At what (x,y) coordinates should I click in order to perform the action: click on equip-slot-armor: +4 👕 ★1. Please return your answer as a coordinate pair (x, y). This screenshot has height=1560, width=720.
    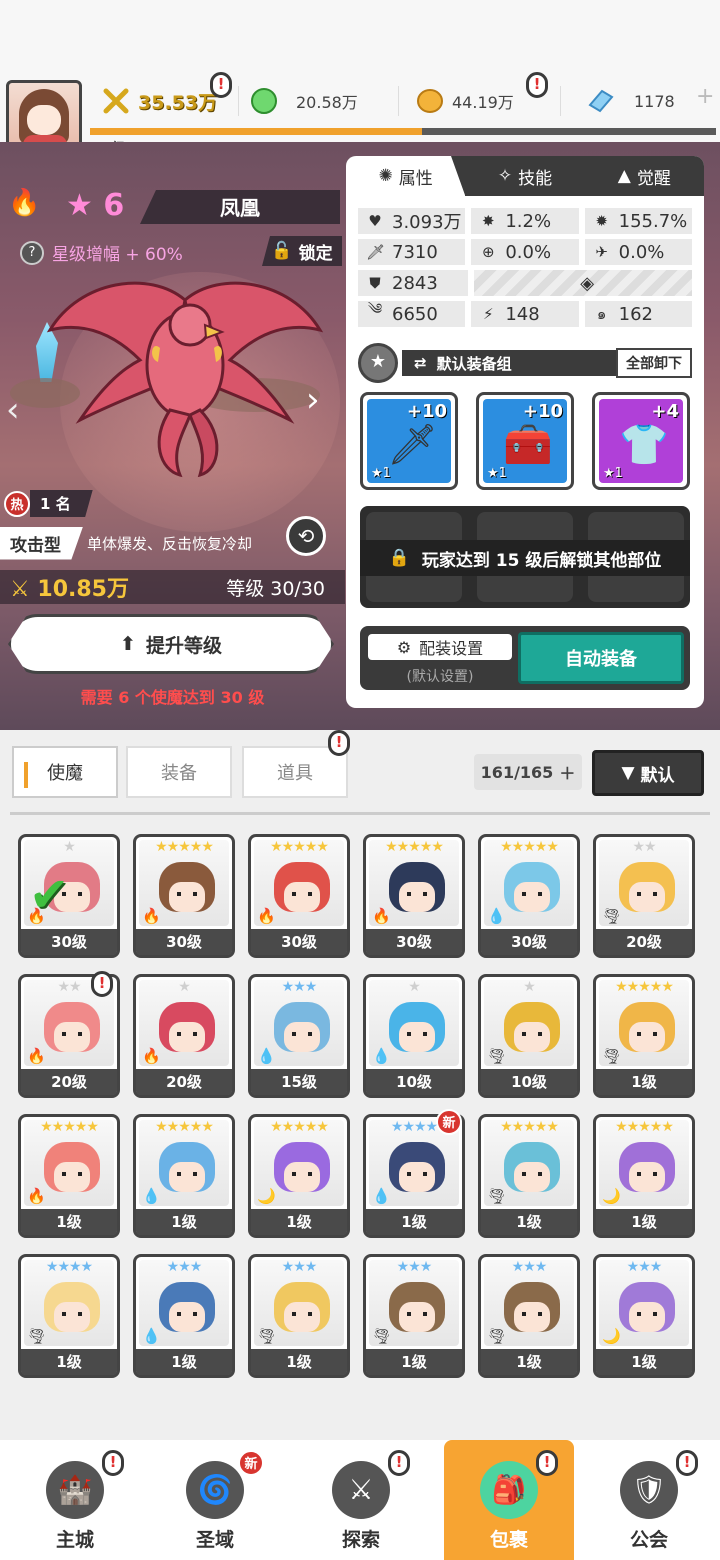
    Looking at the image, I should click on (641, 441).